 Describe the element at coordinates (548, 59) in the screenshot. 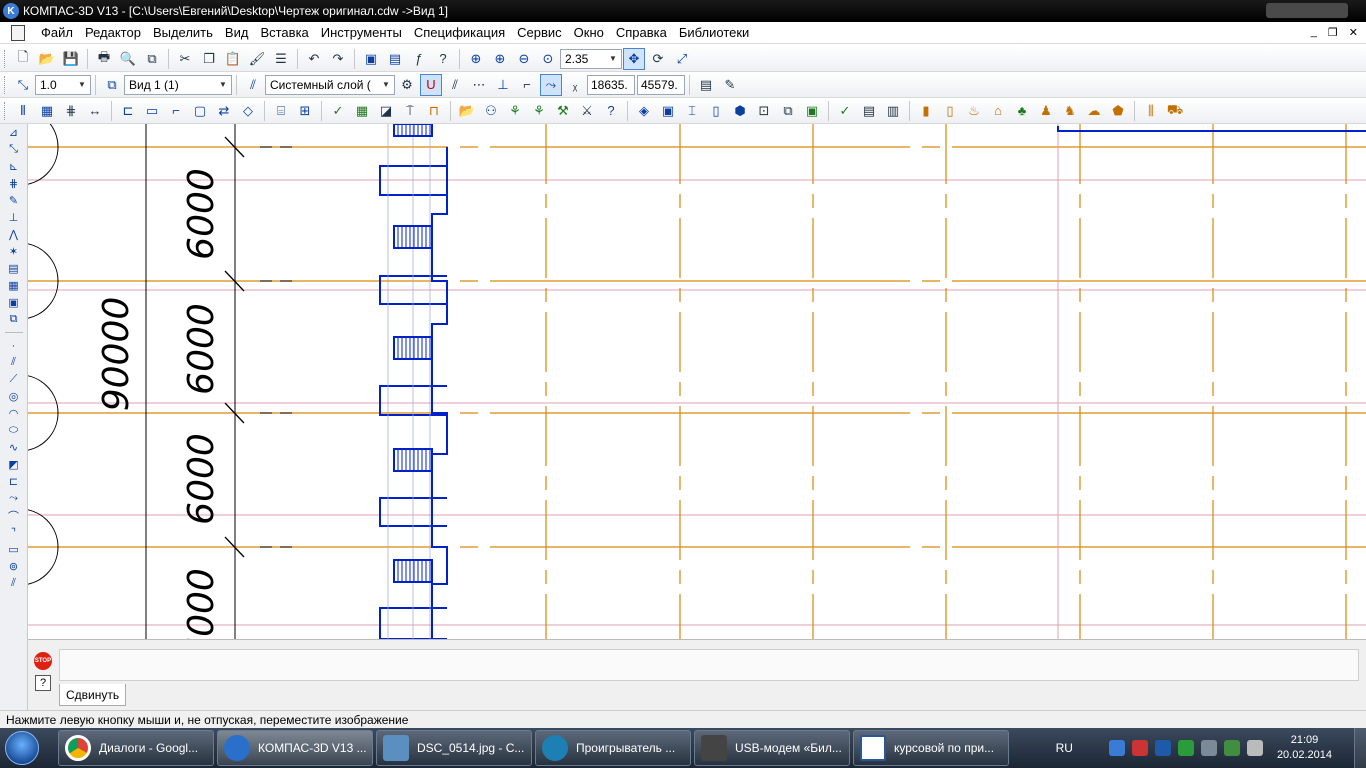

I see `zoom-scale-icon: ⊙` at that location.